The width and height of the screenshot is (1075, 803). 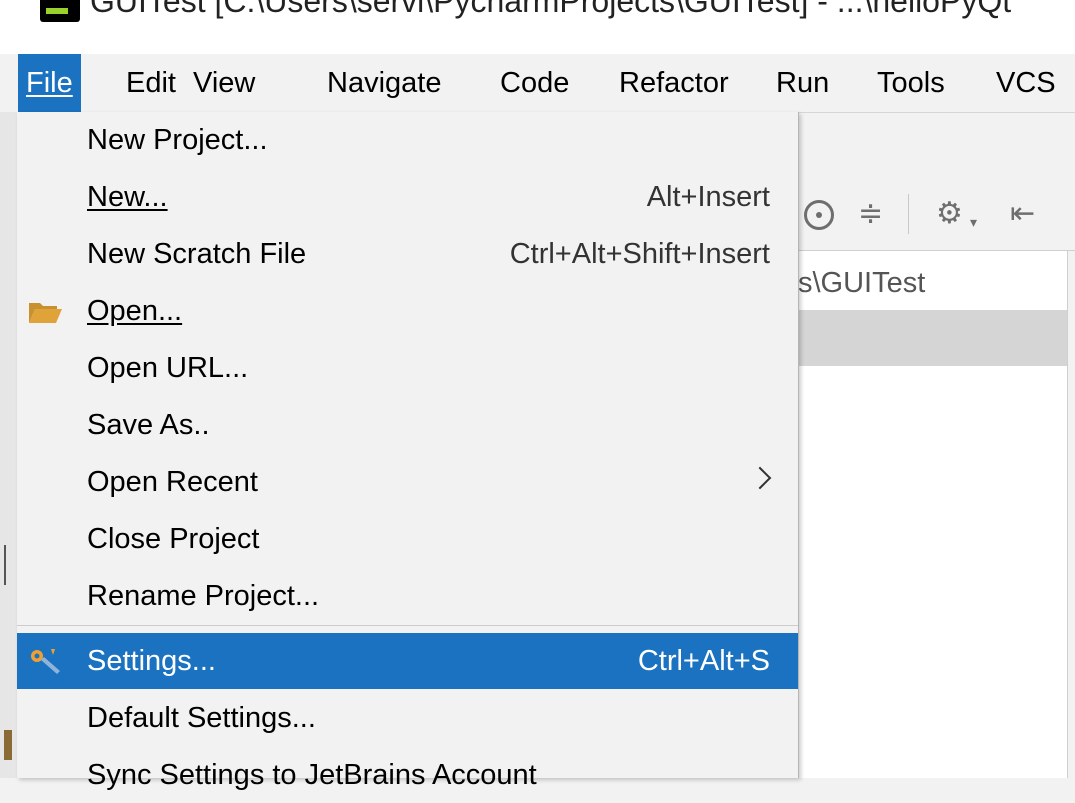 I want to click on menu-edit: Edit, so click(x=151, y=83).